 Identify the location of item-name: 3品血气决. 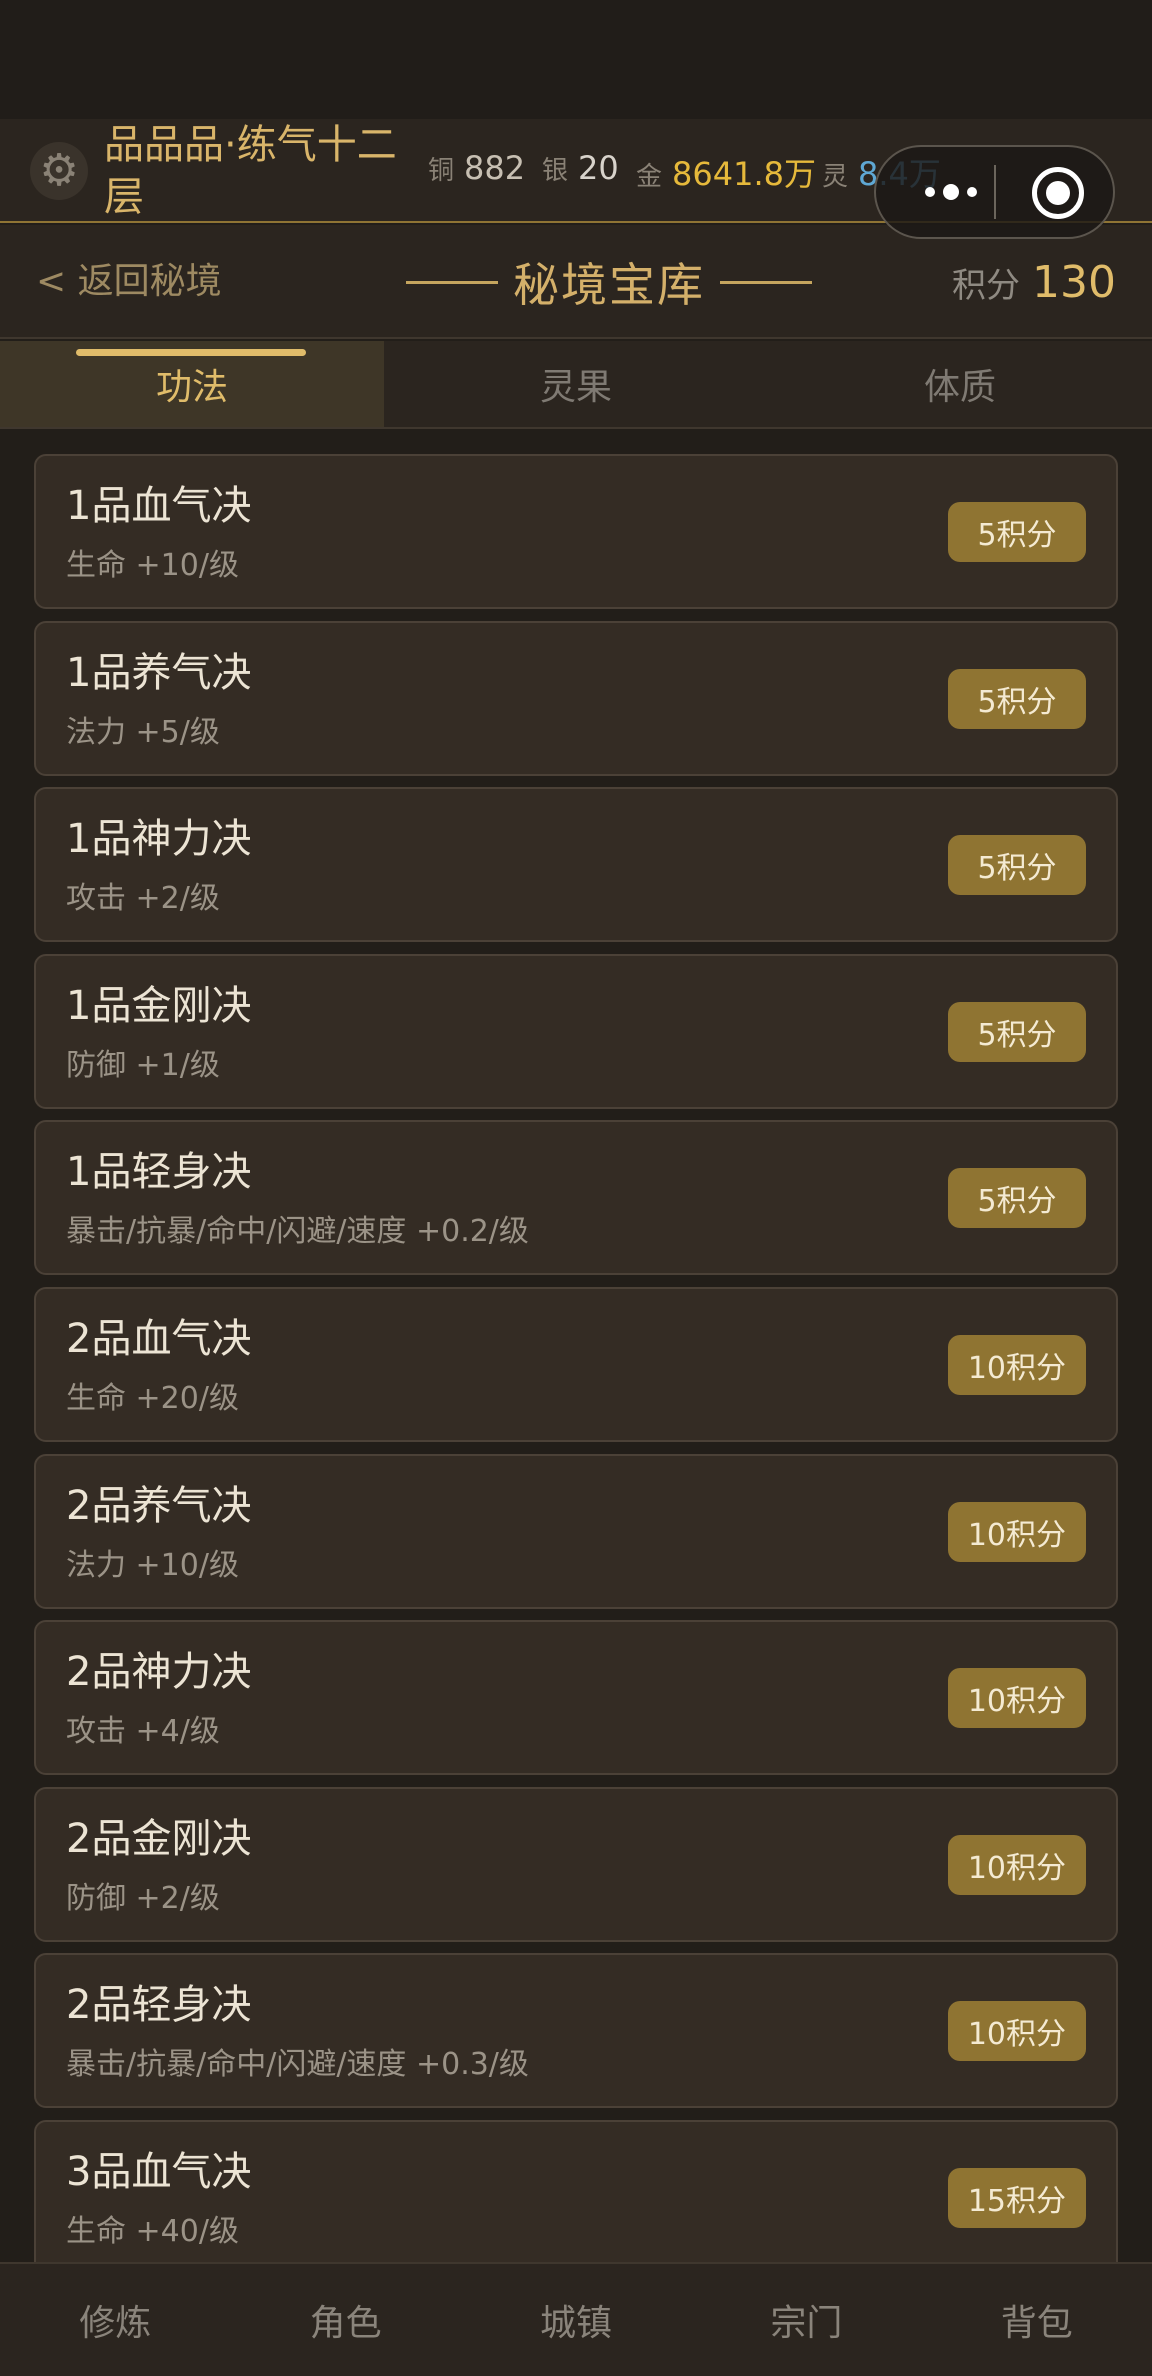
(159, 2171).